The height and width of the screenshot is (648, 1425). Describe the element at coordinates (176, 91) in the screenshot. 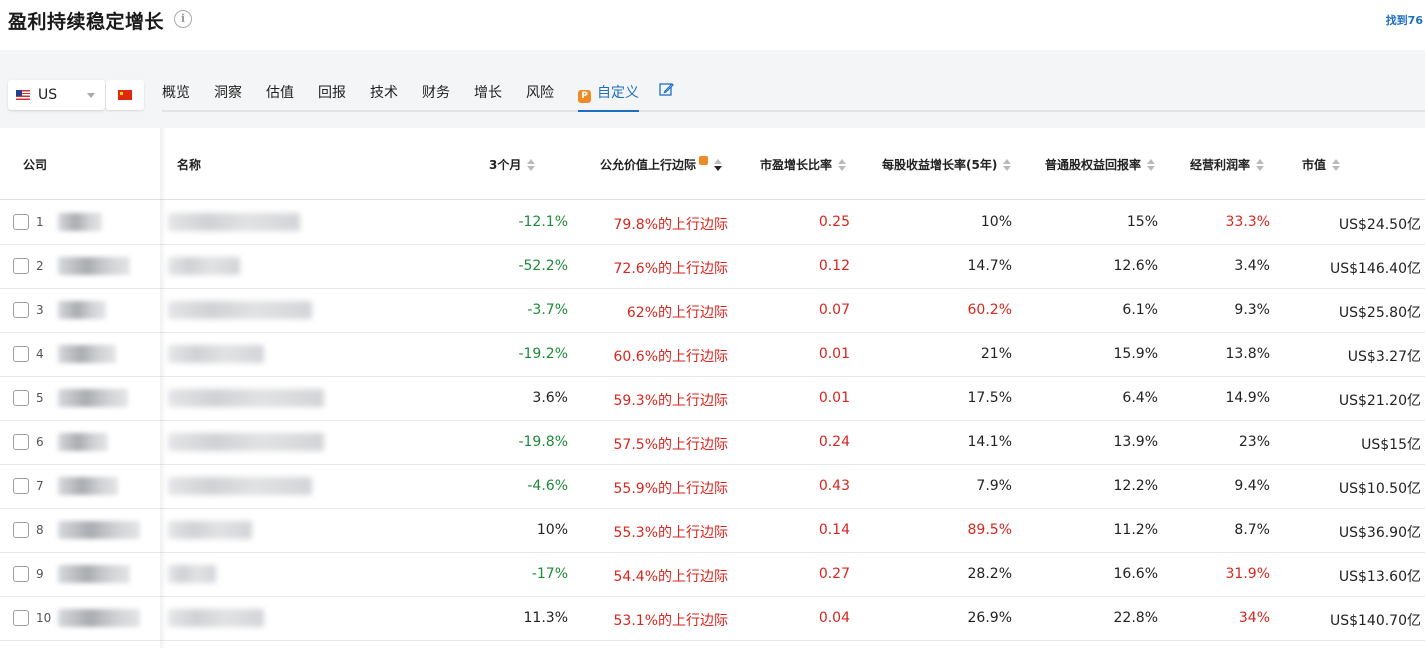

I see `tab-overview: 概览` at that location.